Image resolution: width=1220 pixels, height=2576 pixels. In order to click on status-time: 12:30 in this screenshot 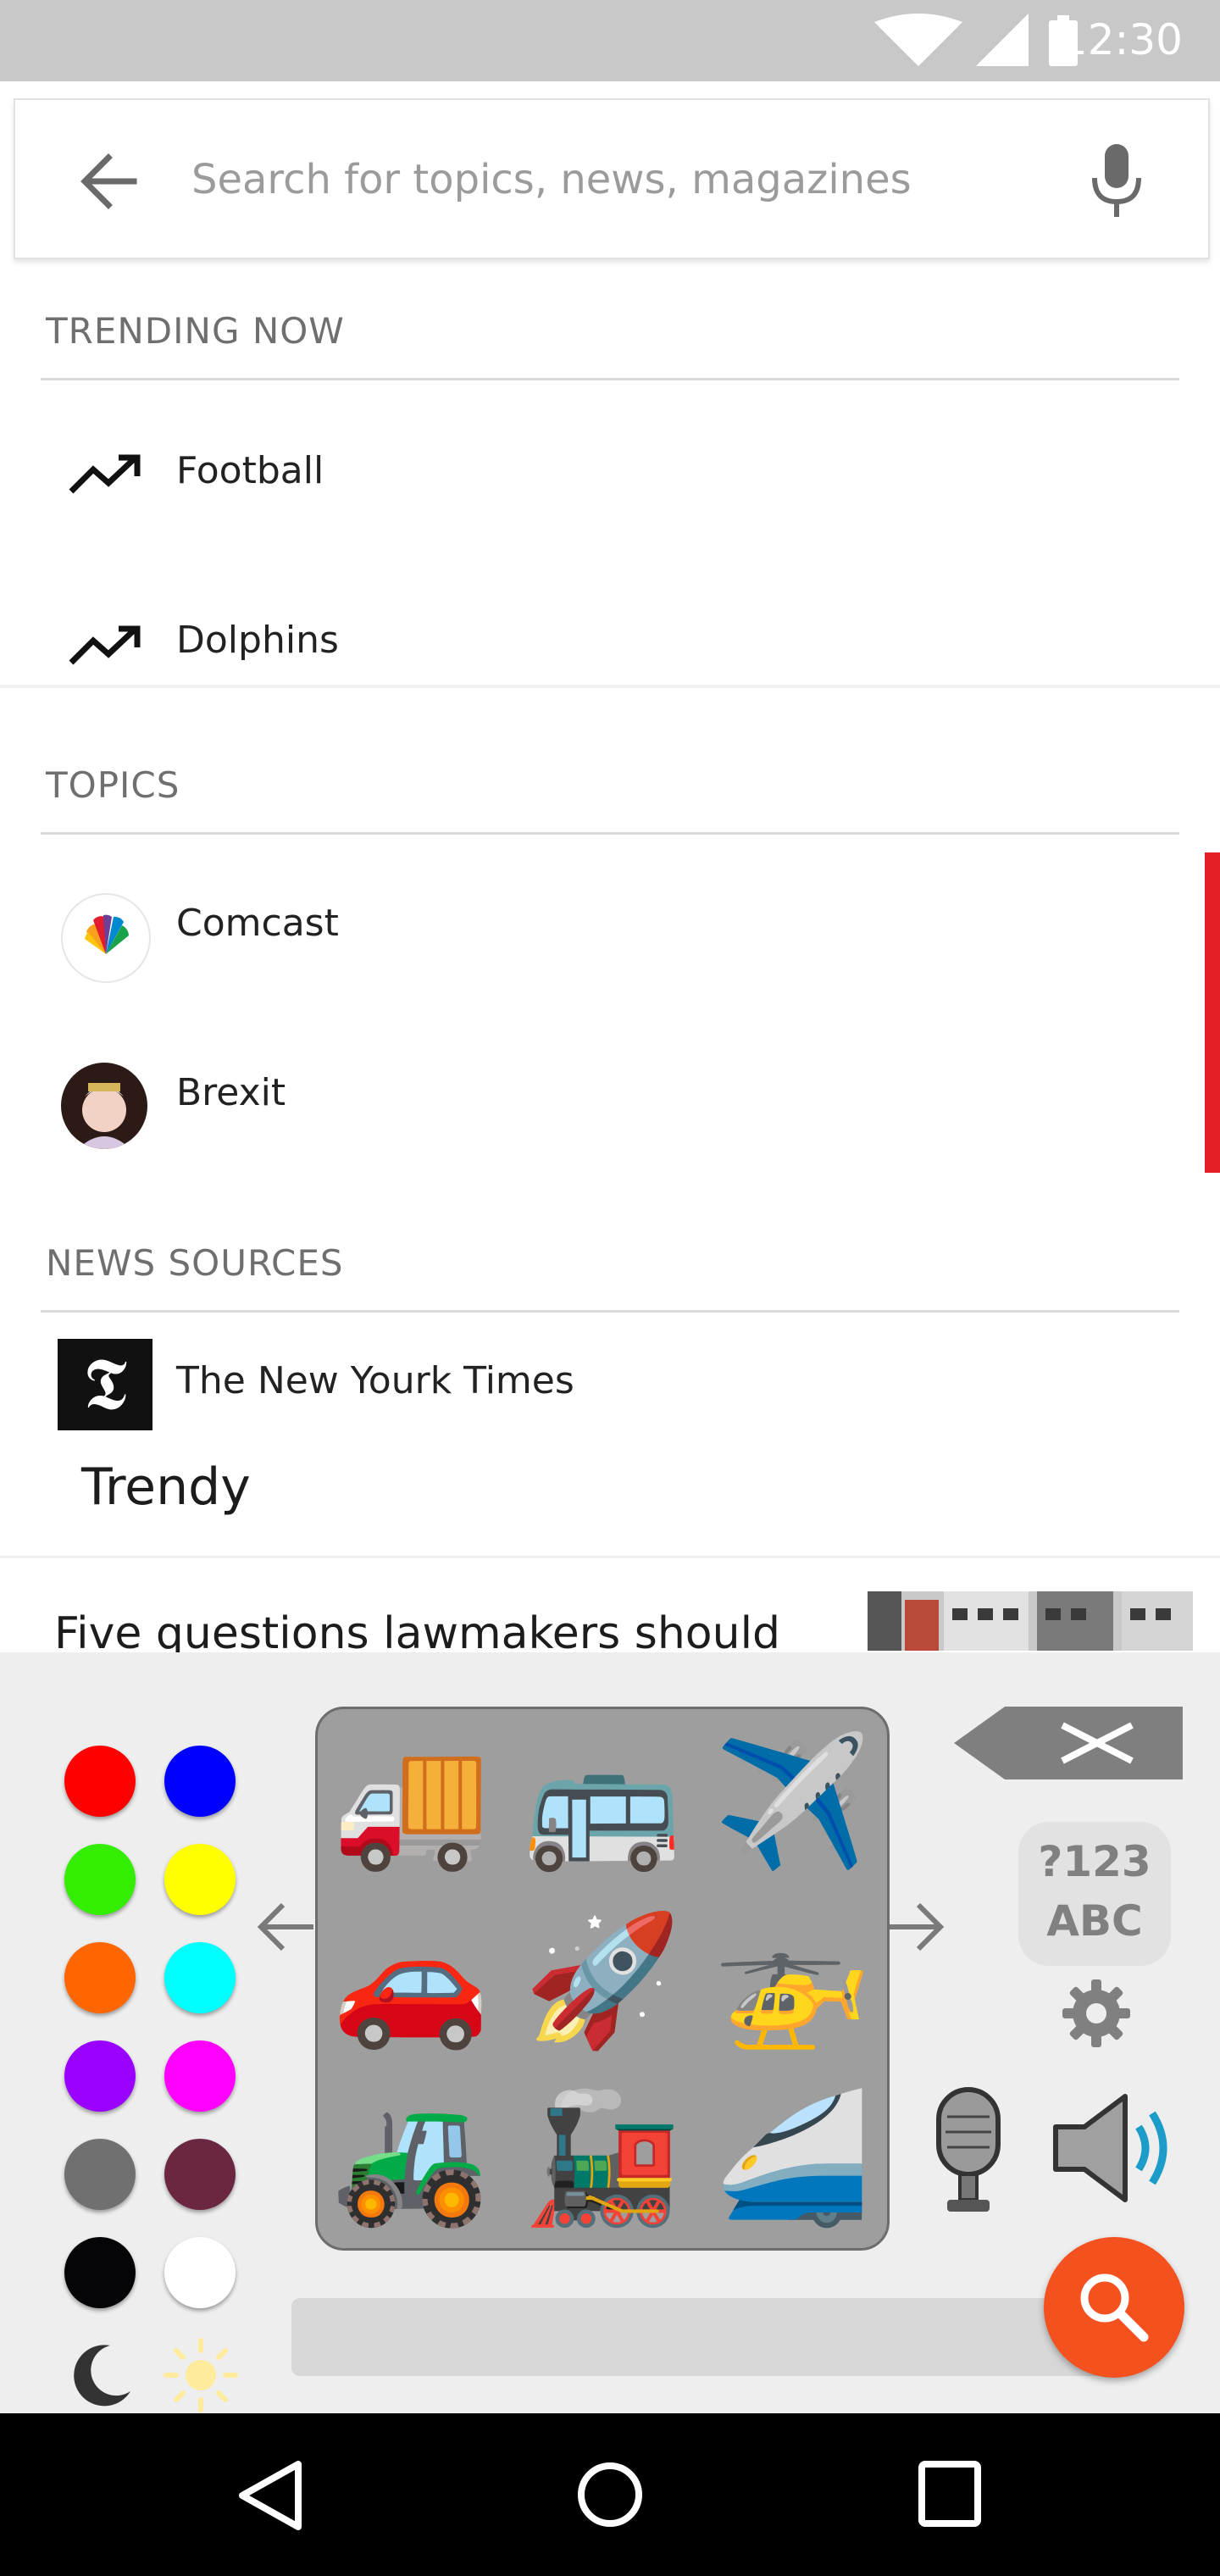, I will do `click(1121, 39)`.